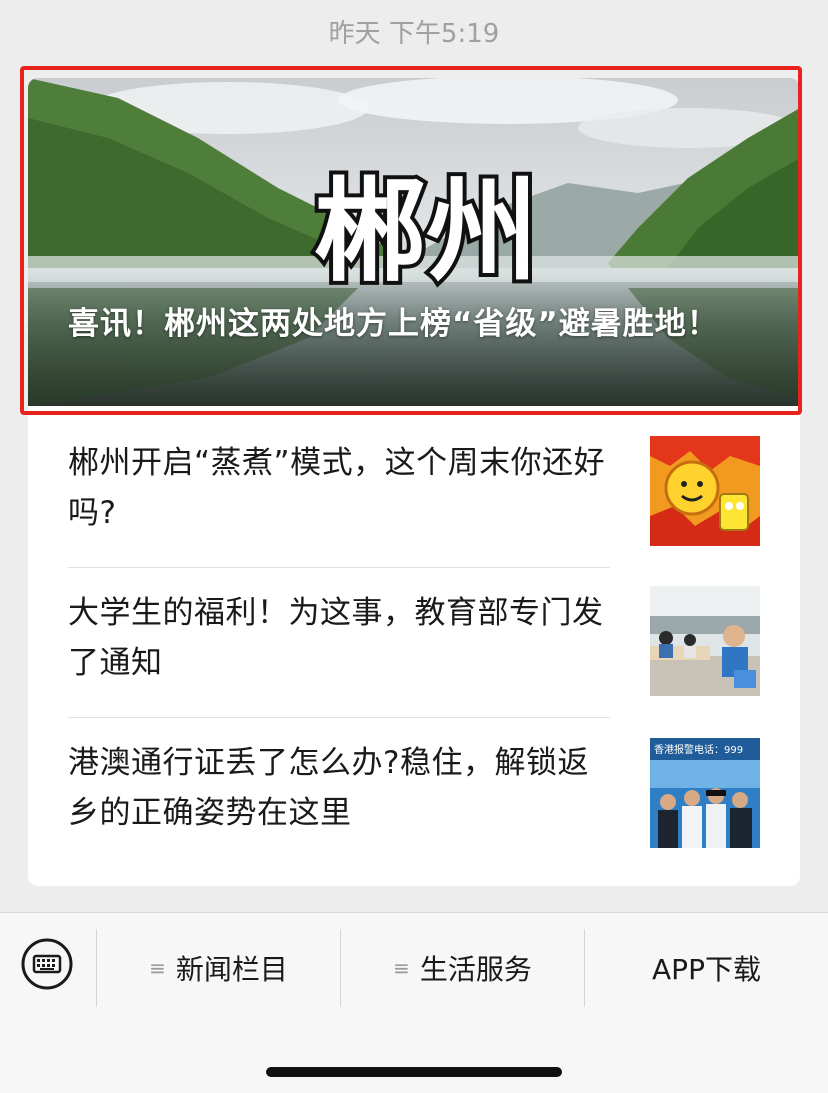 The width and height of the screenshot is (828, 1093). What do you see at coordinates (414, 1072) in the screenshot?
I see `home-indicator` at bounding box center [414, 1072].